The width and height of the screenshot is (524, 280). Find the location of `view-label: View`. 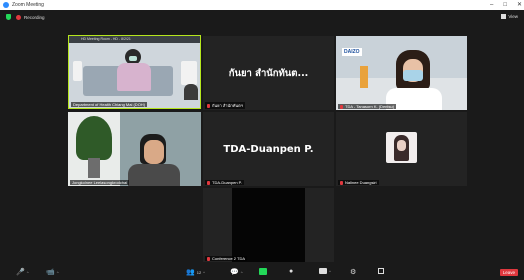

view-label: View is located at coordinates (513, 16).